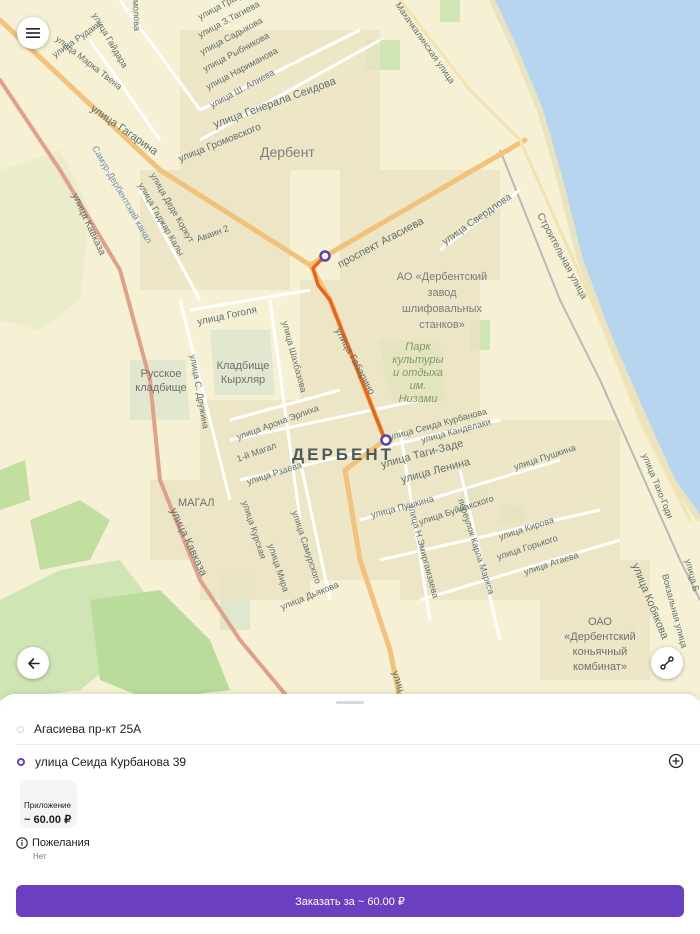 The image size is (700, 934). I want to click on order-button: Заказать за ~ 60.00 ₽, so click(350, 901).